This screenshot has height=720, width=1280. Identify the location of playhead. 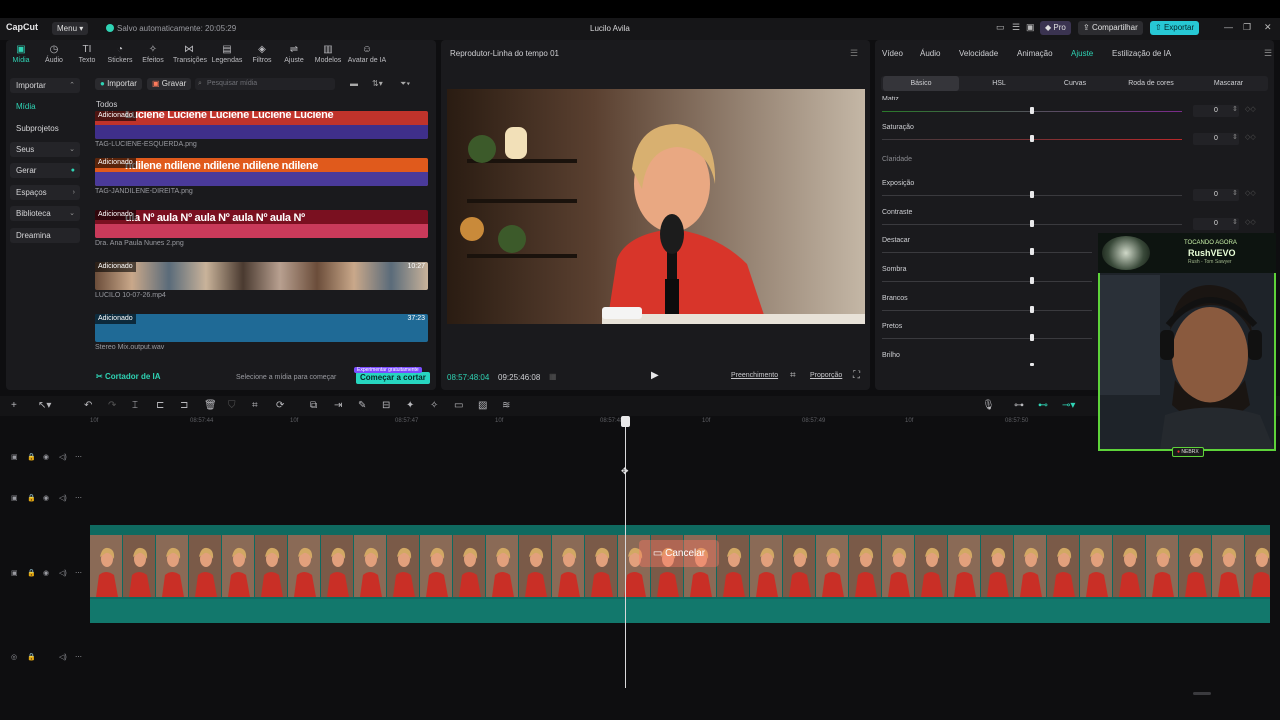
(625, 552).